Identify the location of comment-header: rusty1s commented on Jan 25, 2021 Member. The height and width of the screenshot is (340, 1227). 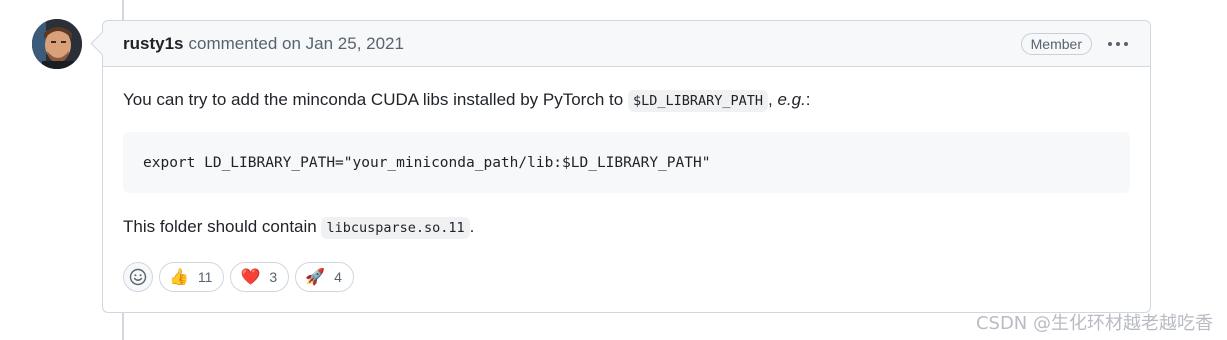
(626, 44).